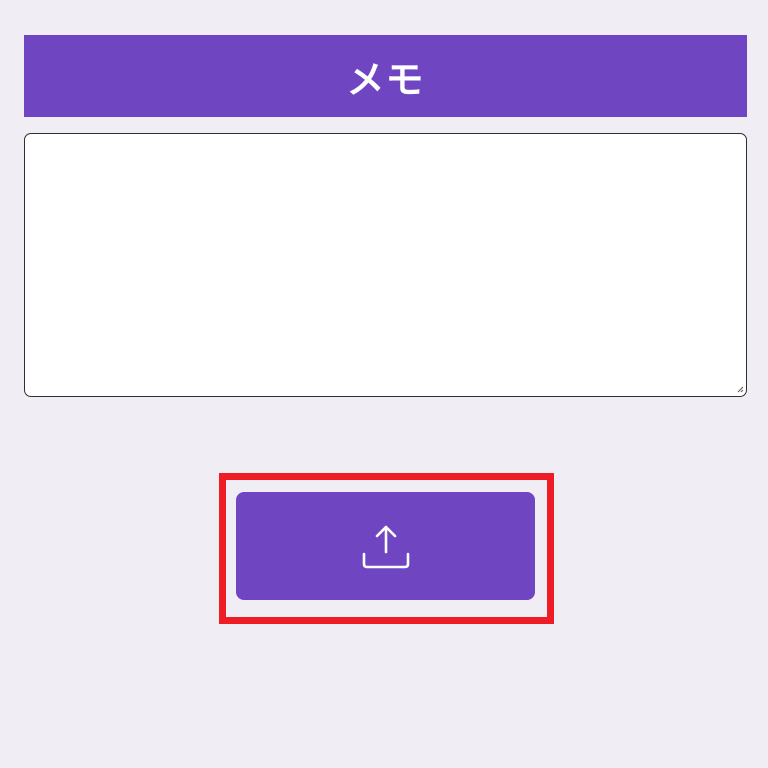  Describe the element at coordinates (740, 389) in the screenshot. I see `resize-grip-icon` at that location.